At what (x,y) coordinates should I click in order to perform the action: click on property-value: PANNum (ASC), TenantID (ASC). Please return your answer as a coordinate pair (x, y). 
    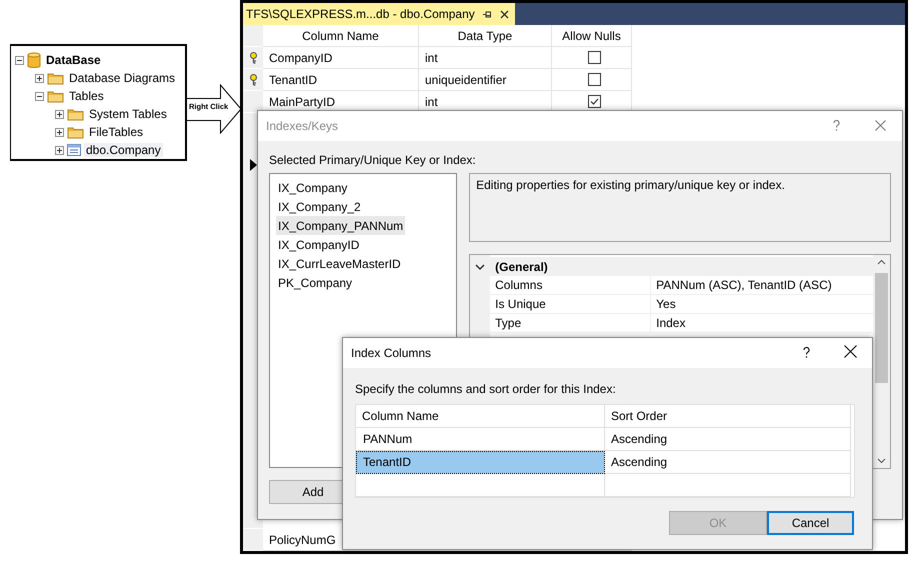
    Looking at the image, I should click on (761, 285).